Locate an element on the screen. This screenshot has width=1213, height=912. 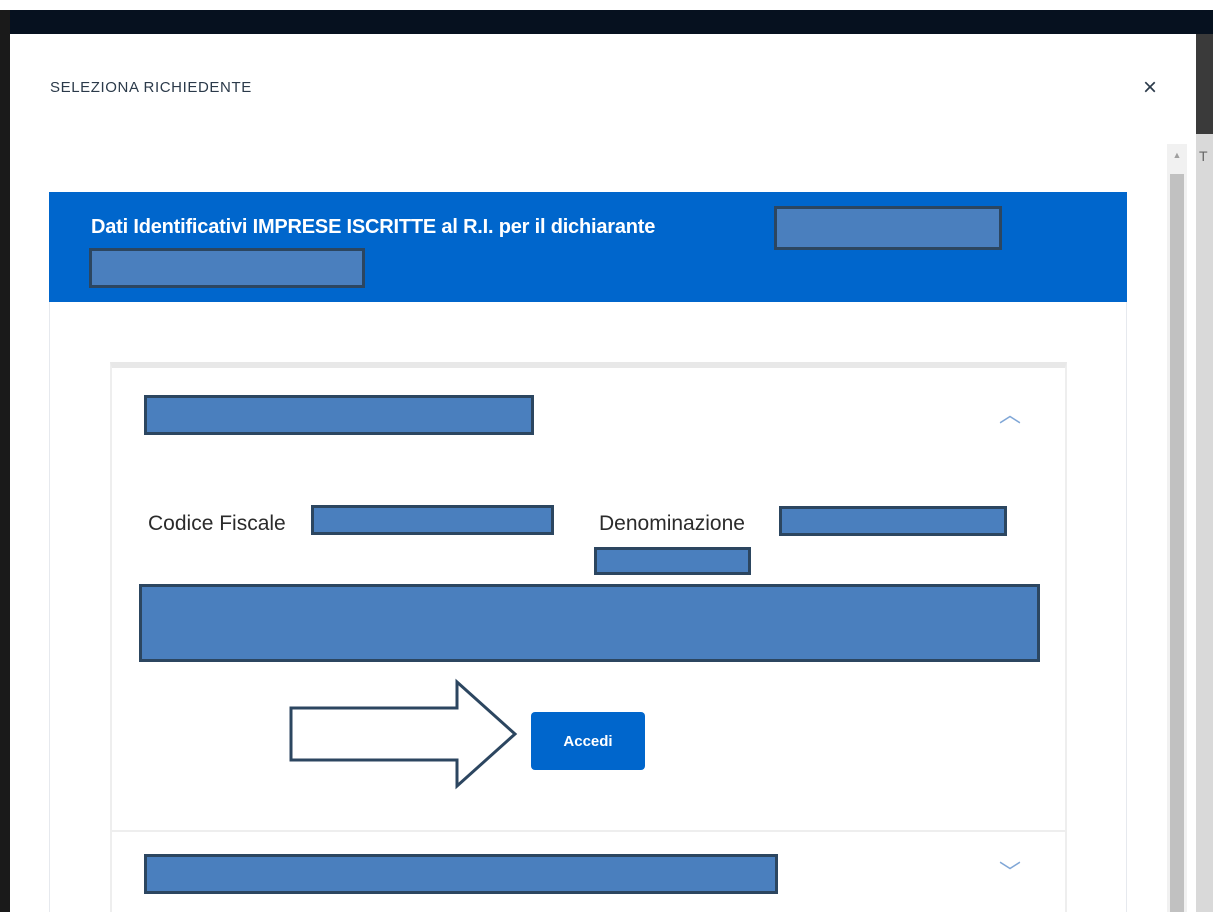
redacted-declarant-name is located at coordinates (888, 228).